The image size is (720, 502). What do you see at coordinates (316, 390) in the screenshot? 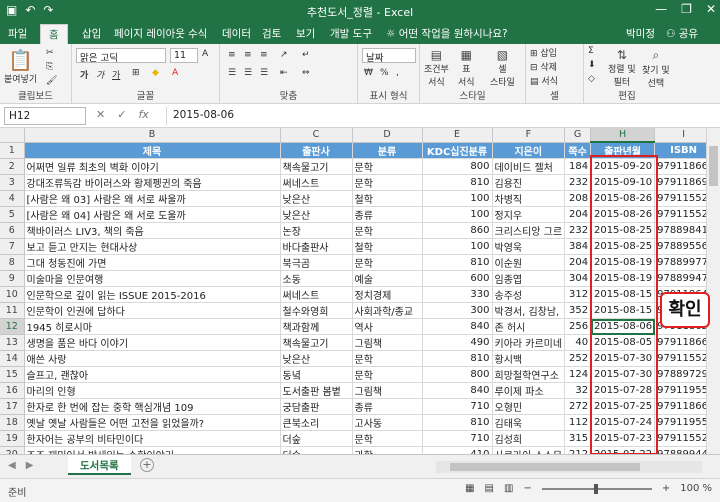
I see `table-cell: 도서출판 봄볕` at bounding box center [316, 390].